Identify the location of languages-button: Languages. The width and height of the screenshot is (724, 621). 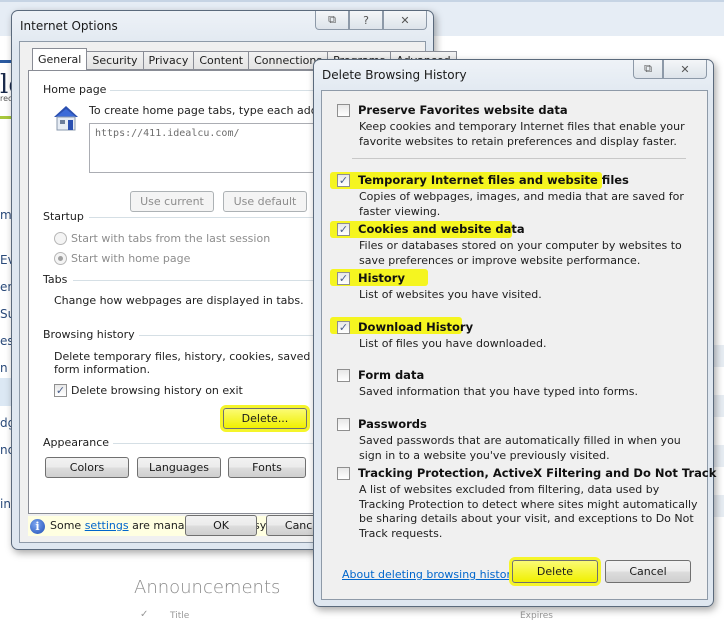
(179, 467).